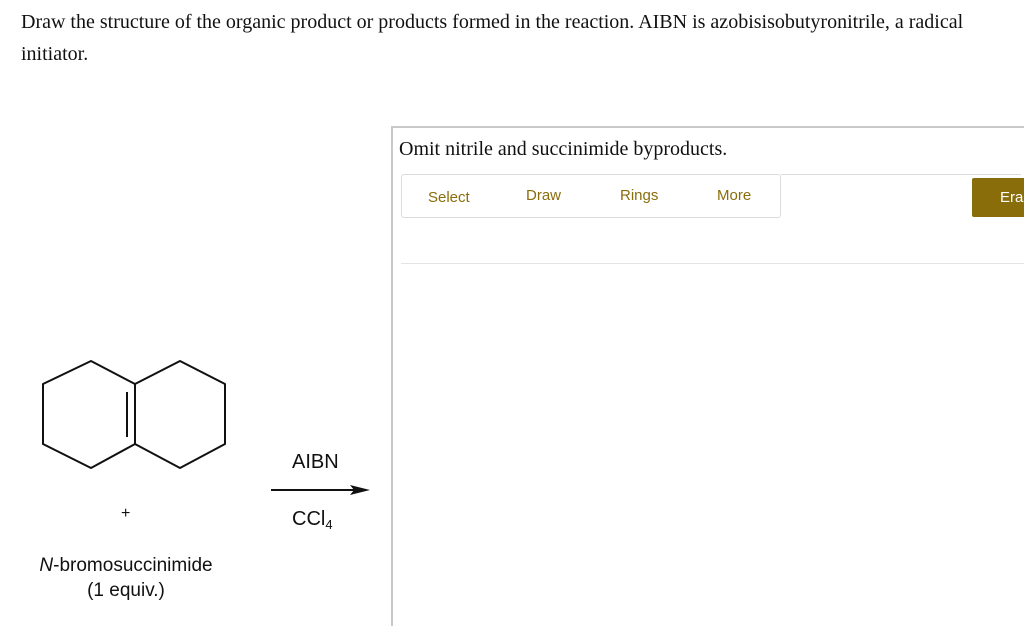  What do you see at coordinates (315, 462) in the screenshot?
I see `reagent-above-arrow: AIBN` at bounding box center [315, 462].